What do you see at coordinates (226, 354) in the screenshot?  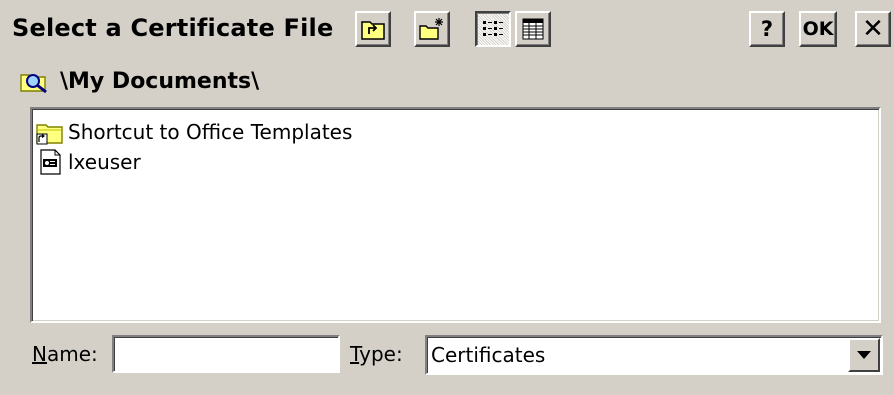 I see `name-input` at bounding box center [226, 354].